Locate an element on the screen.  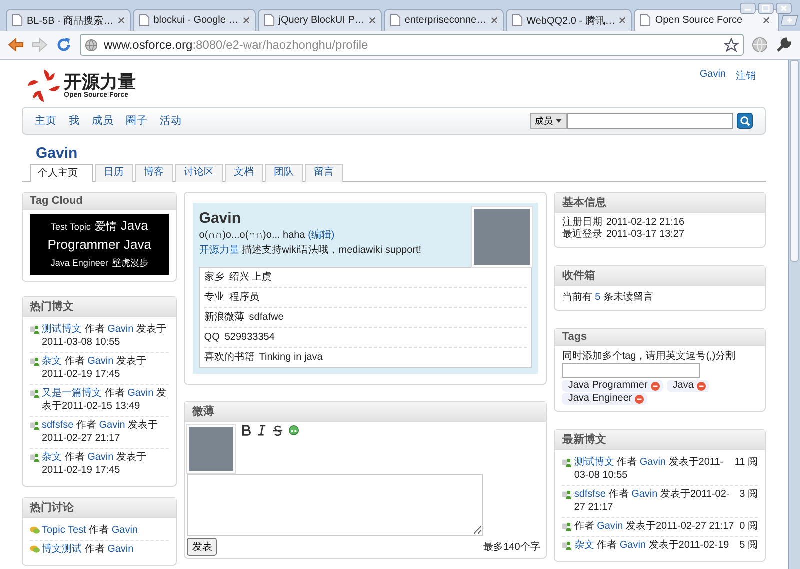
search-scope-dropdown: 成员 is located at coordinates (548, 121).